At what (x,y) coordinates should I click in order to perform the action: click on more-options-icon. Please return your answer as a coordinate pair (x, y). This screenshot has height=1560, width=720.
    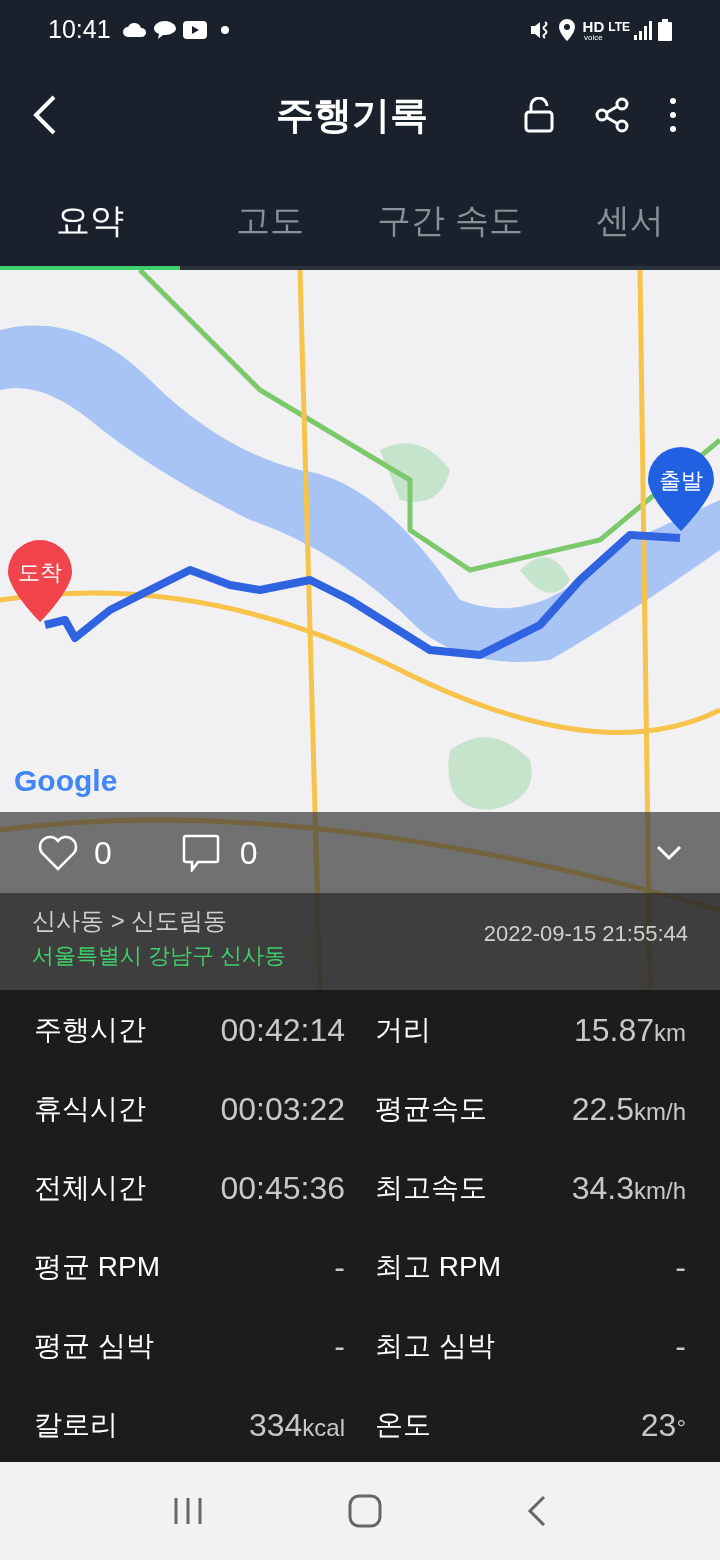
    Looking at the image, I should click on (673, 115).